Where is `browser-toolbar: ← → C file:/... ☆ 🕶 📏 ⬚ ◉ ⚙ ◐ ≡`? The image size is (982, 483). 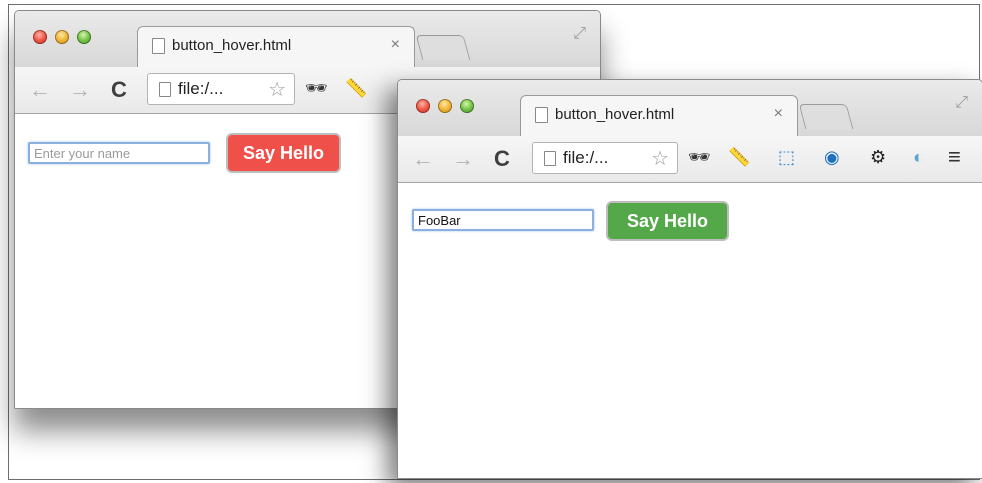 browser-toolbar: ← → C file:/... ☆ 🕶 📏 ⬚ ◉ ⚙ ◐ ≡ is located at coordinates (690, 159).